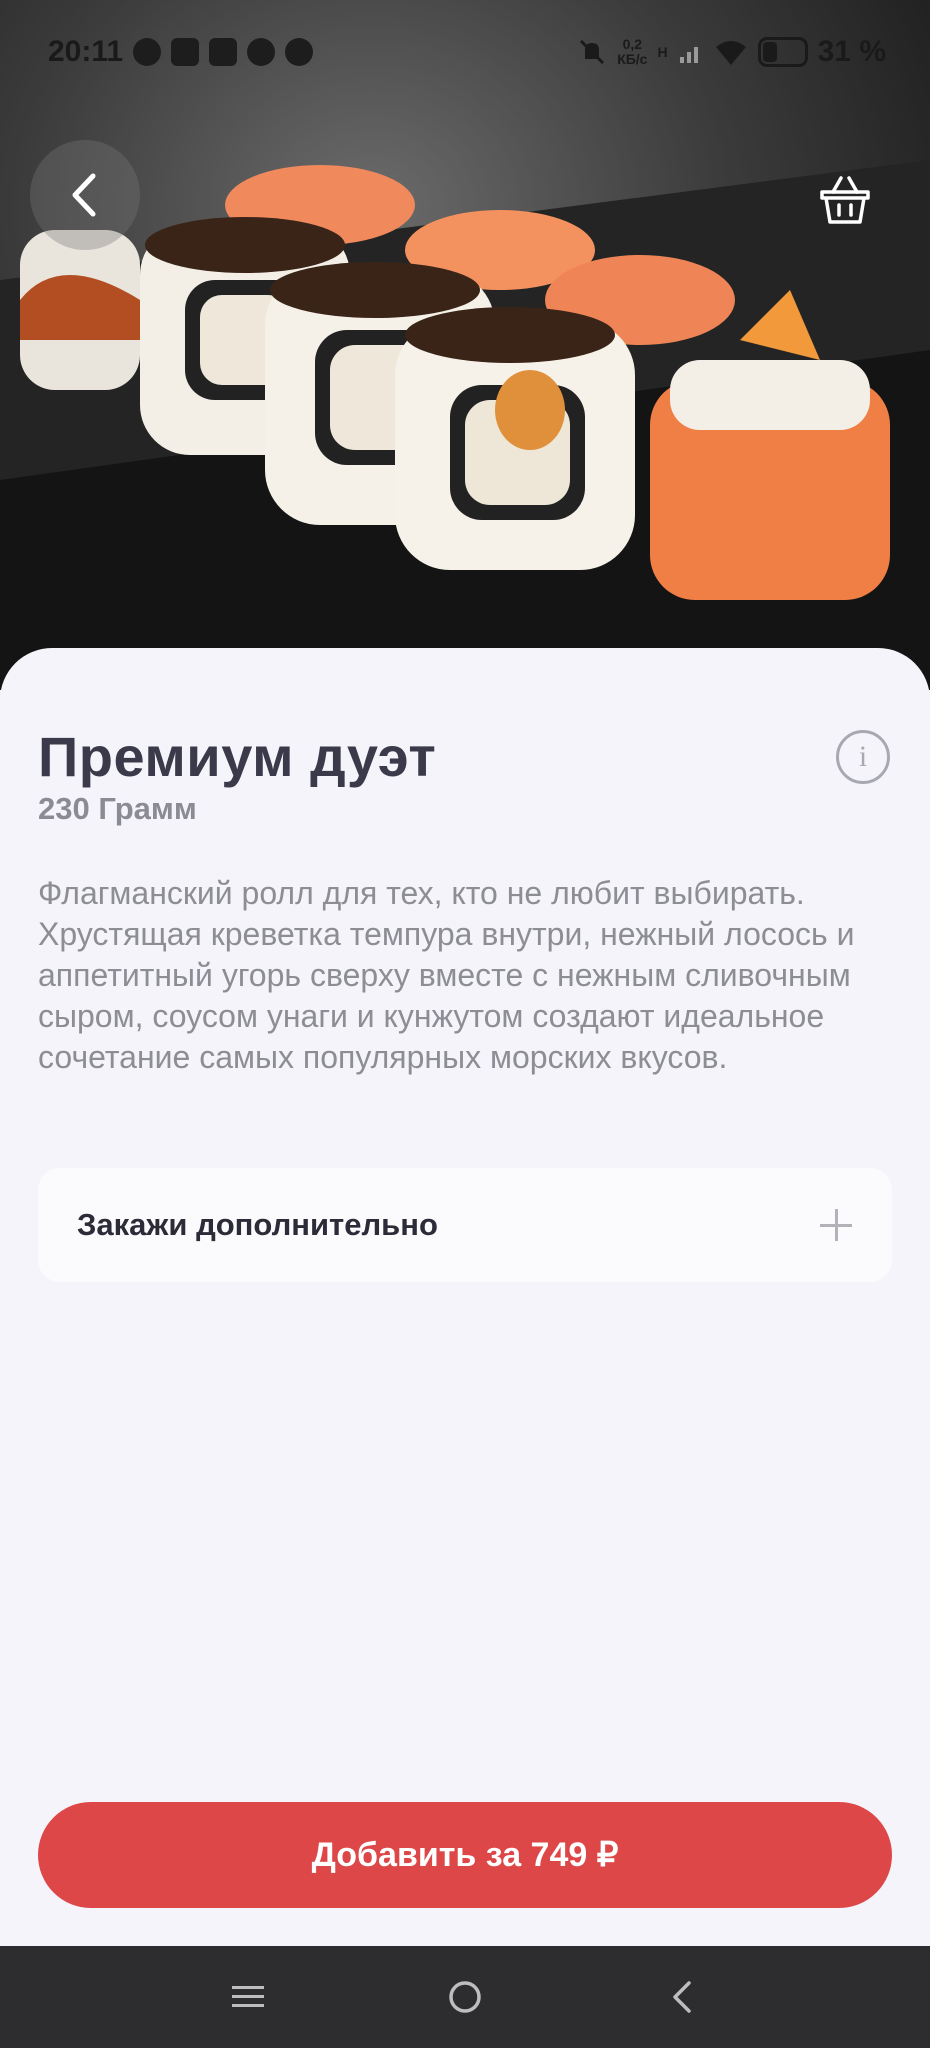  I want to click on wifi-icon, so click(730, 53).